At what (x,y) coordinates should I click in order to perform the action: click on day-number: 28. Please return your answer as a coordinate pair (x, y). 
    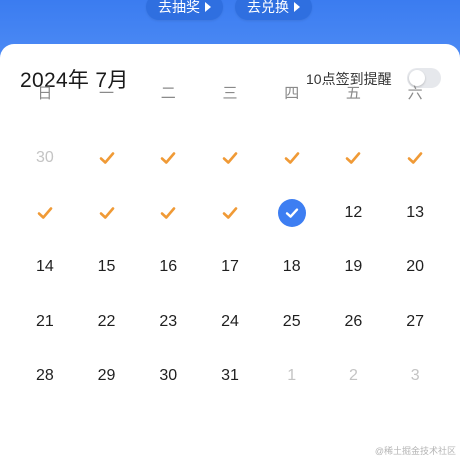
    Looking at the image, I should click on (44, 375).